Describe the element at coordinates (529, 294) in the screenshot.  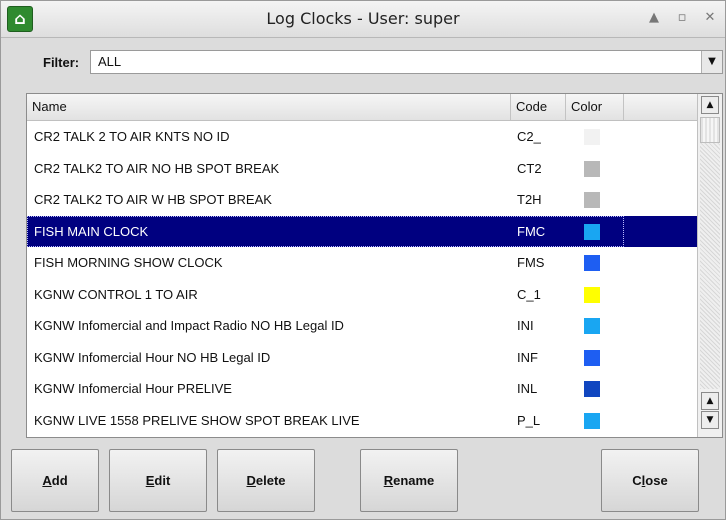
I see `clock-code: C_1` at that location.